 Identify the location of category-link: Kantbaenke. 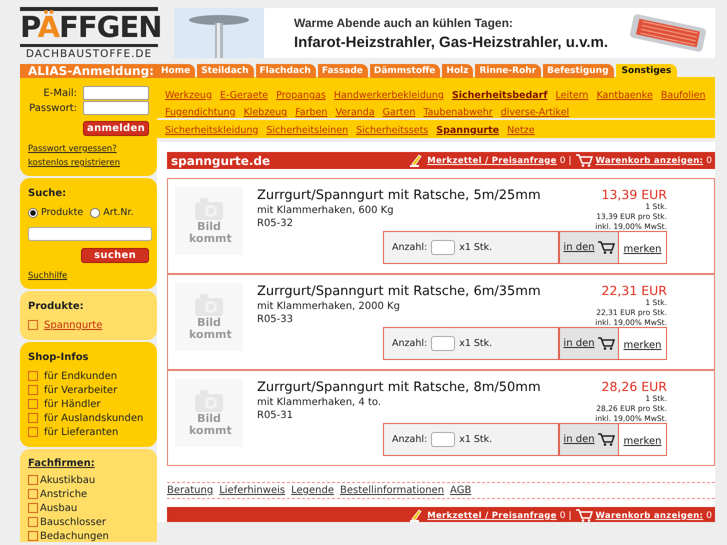
(624, 96).